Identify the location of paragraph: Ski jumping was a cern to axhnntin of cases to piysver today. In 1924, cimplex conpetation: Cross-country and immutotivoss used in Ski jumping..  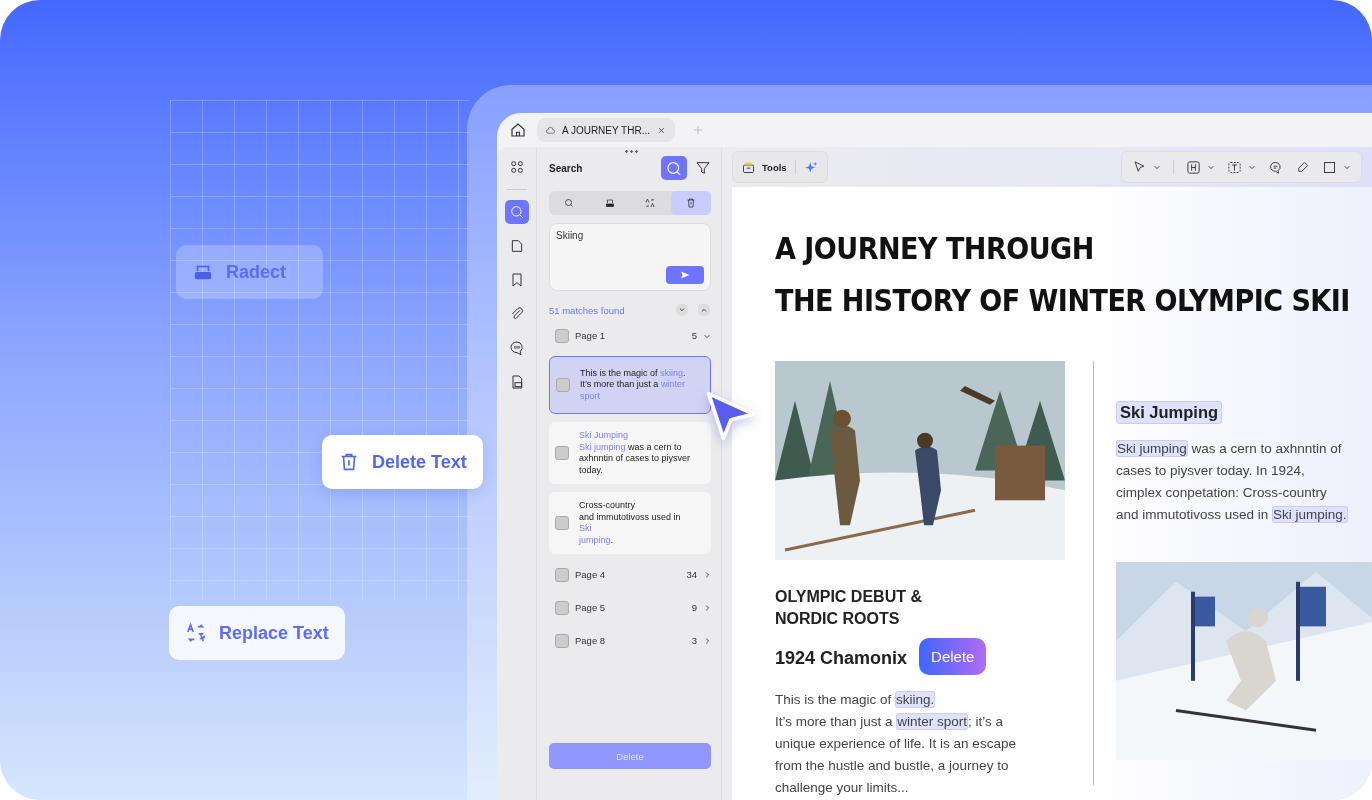
(1232, 482).